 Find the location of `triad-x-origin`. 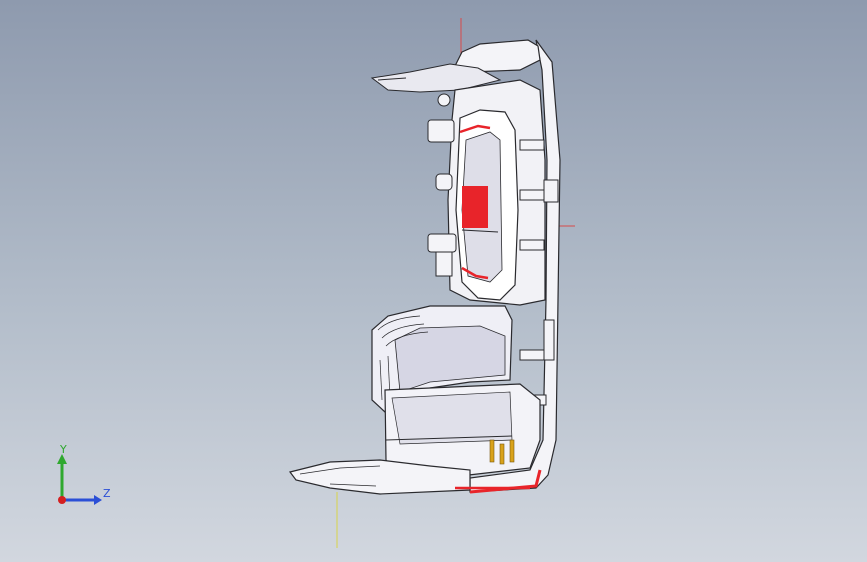

triad-x-origin is located at coordinates (62, 500).